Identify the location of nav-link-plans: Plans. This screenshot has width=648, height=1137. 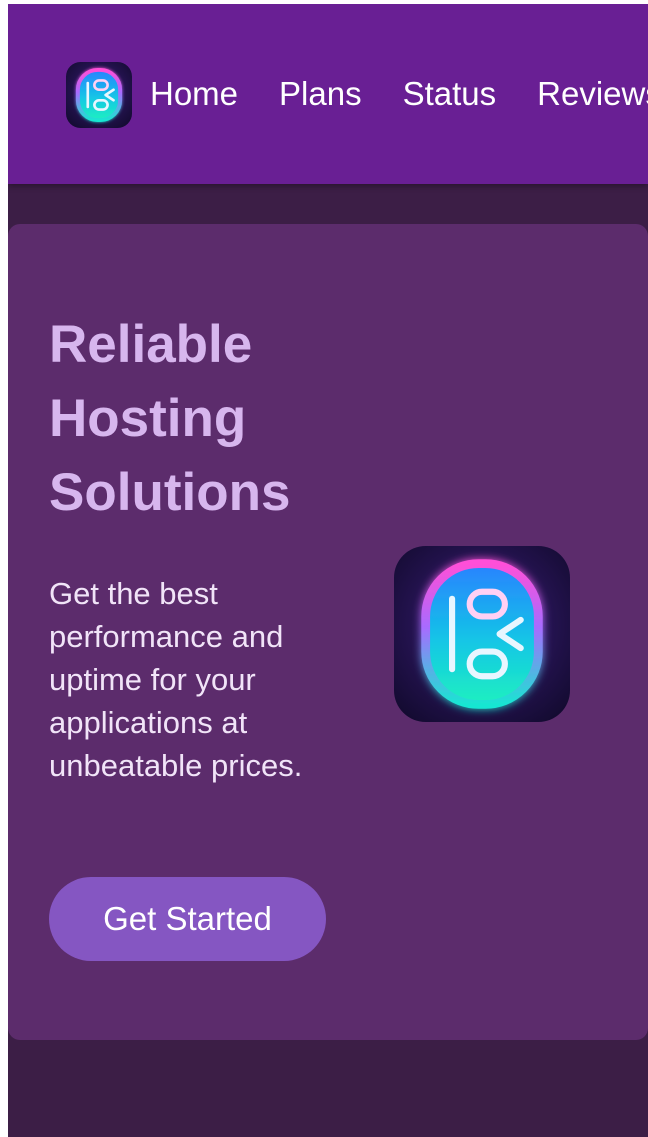
(320, 94).